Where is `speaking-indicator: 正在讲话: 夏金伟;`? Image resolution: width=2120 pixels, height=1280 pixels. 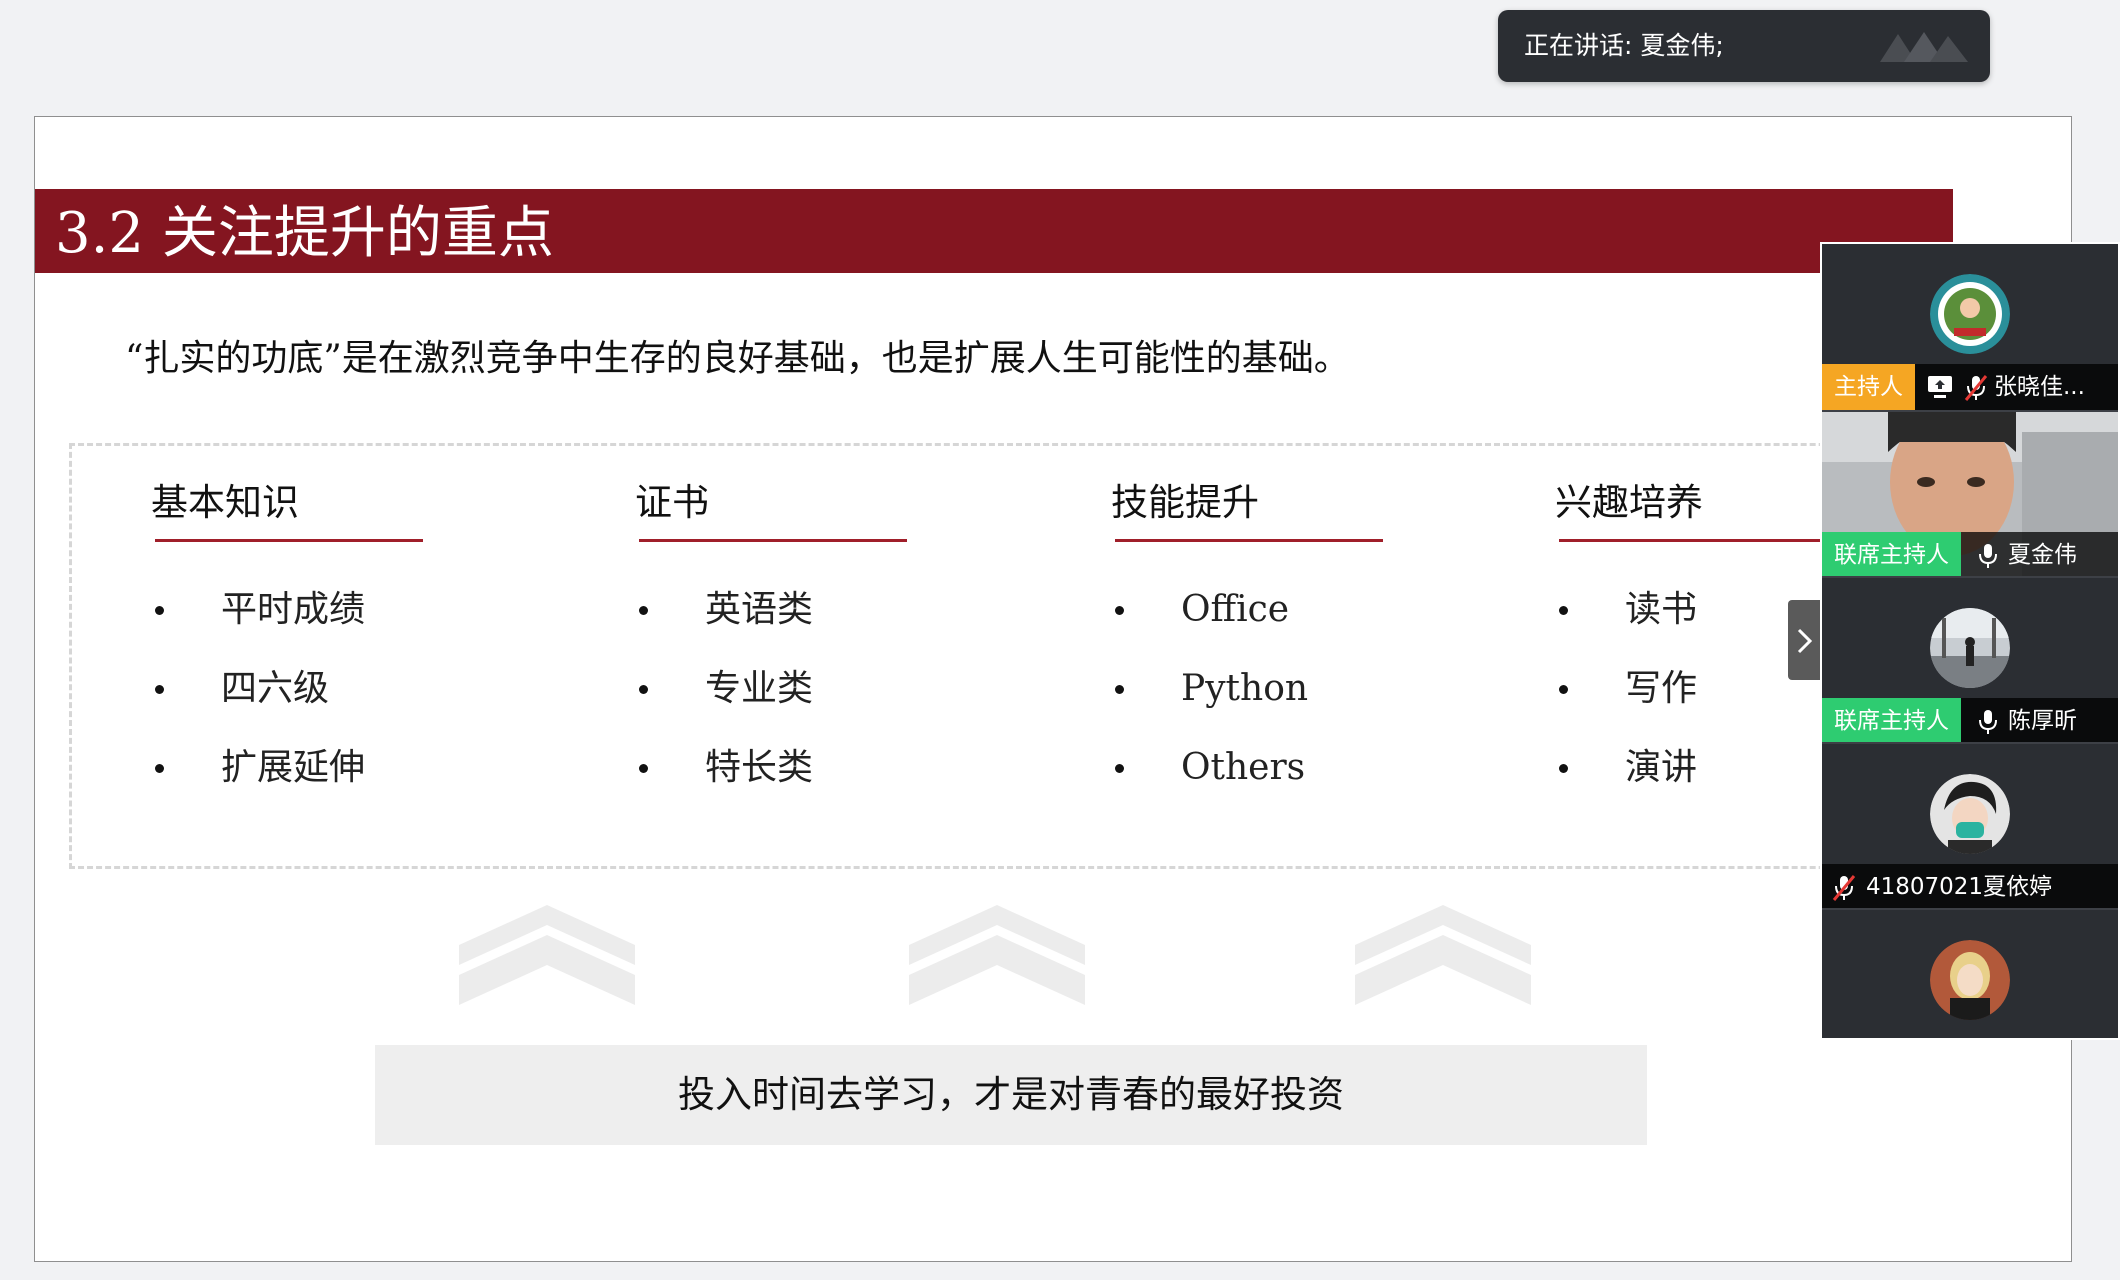
speaking-indicator: 正在讲话: 夏金伟; is located at coordinates (1744, 46).